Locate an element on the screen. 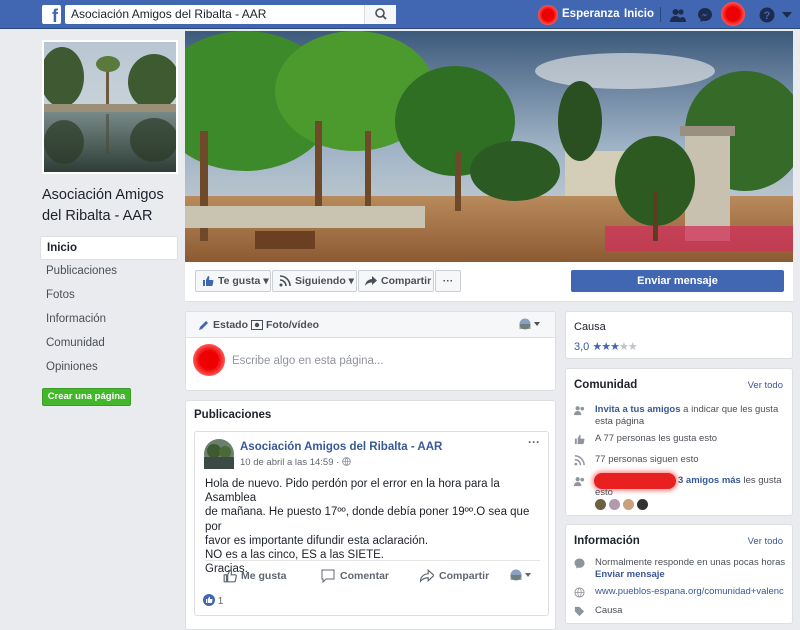 The width and height of the screenshot is (800, 630). share-icon is located at coordinates (427, 576).